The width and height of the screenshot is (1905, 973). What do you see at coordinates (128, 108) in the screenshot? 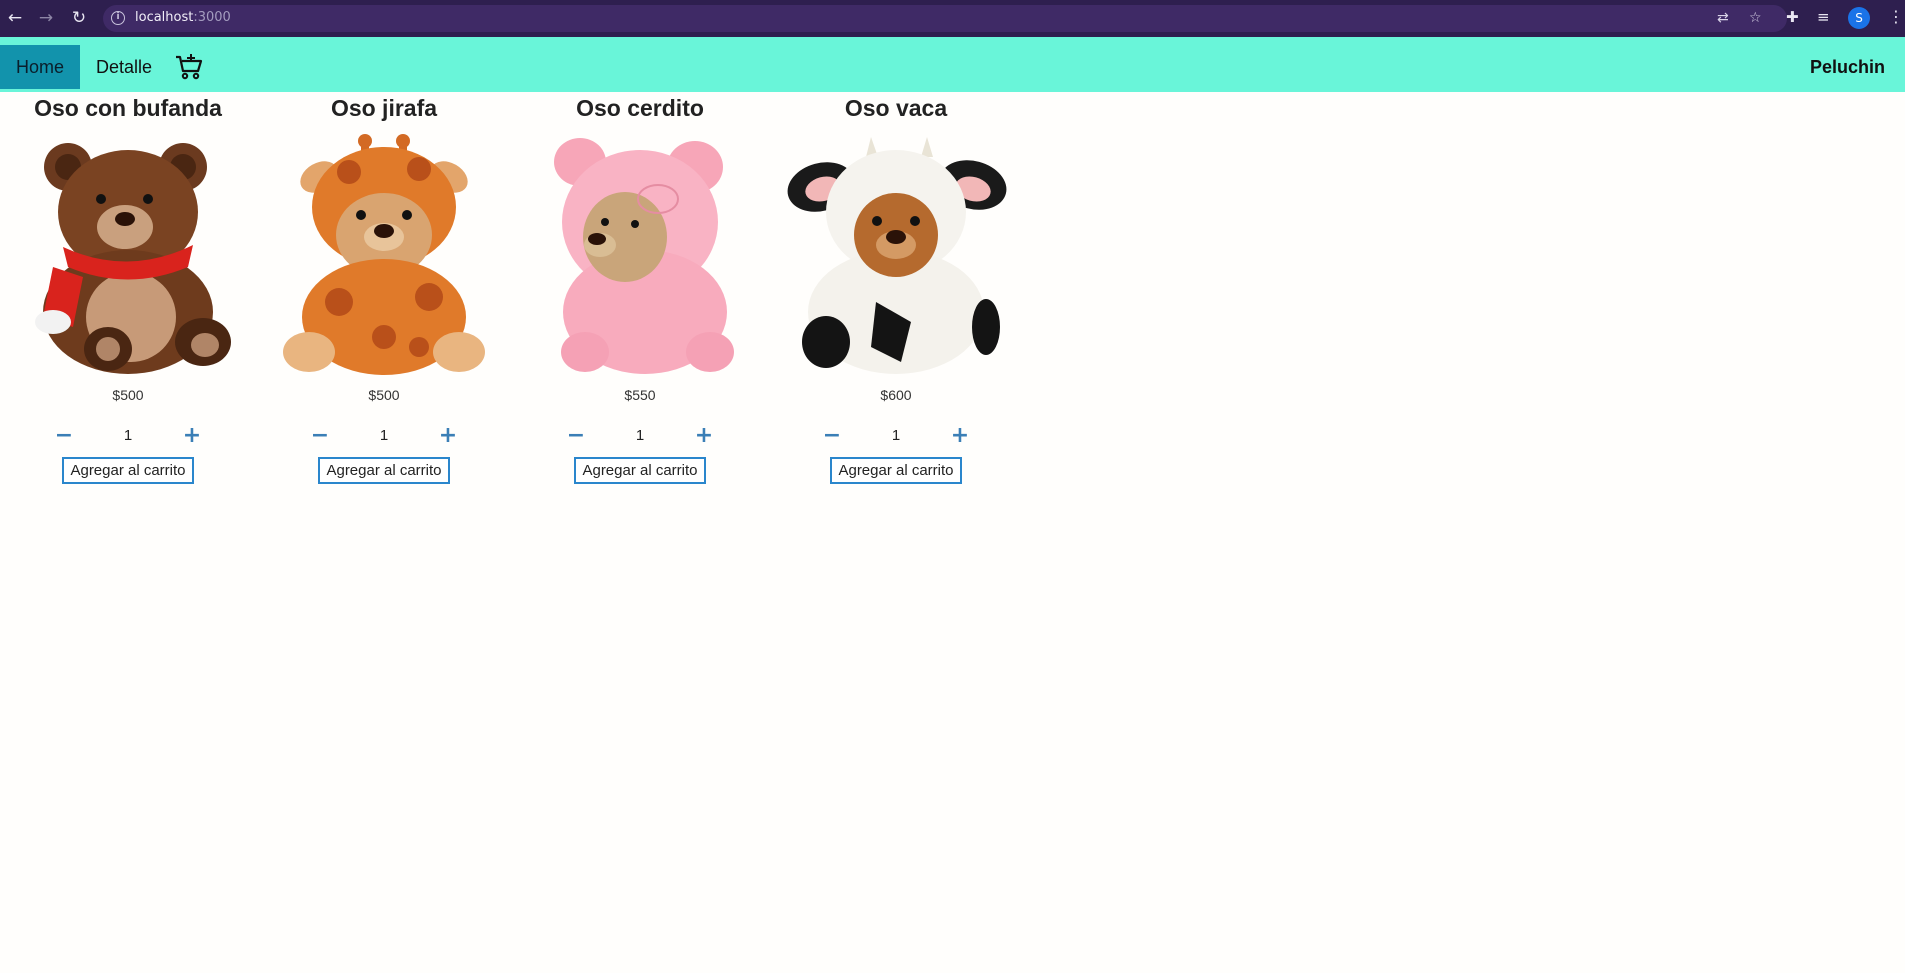
I see `product-title: Oso con bufanda` at bounding box center [128, 108].